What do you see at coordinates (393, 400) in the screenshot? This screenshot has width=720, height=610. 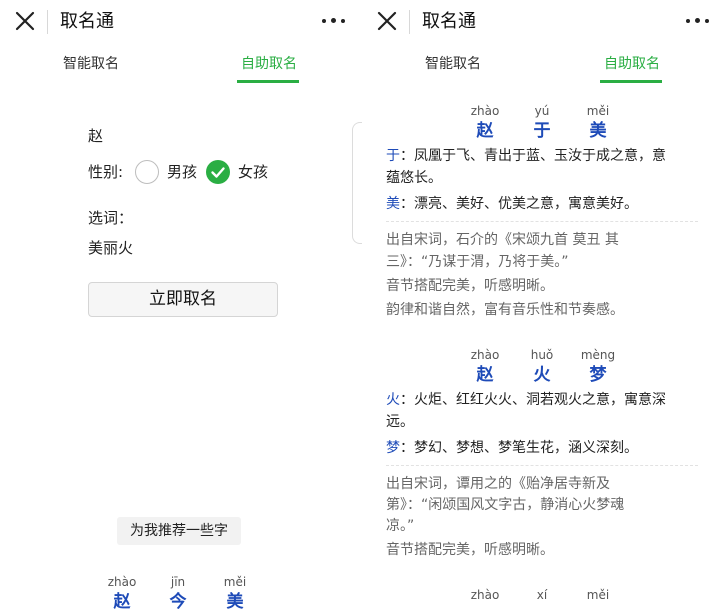 I see `meaning-char: 火` at bounding box center [393, 400].